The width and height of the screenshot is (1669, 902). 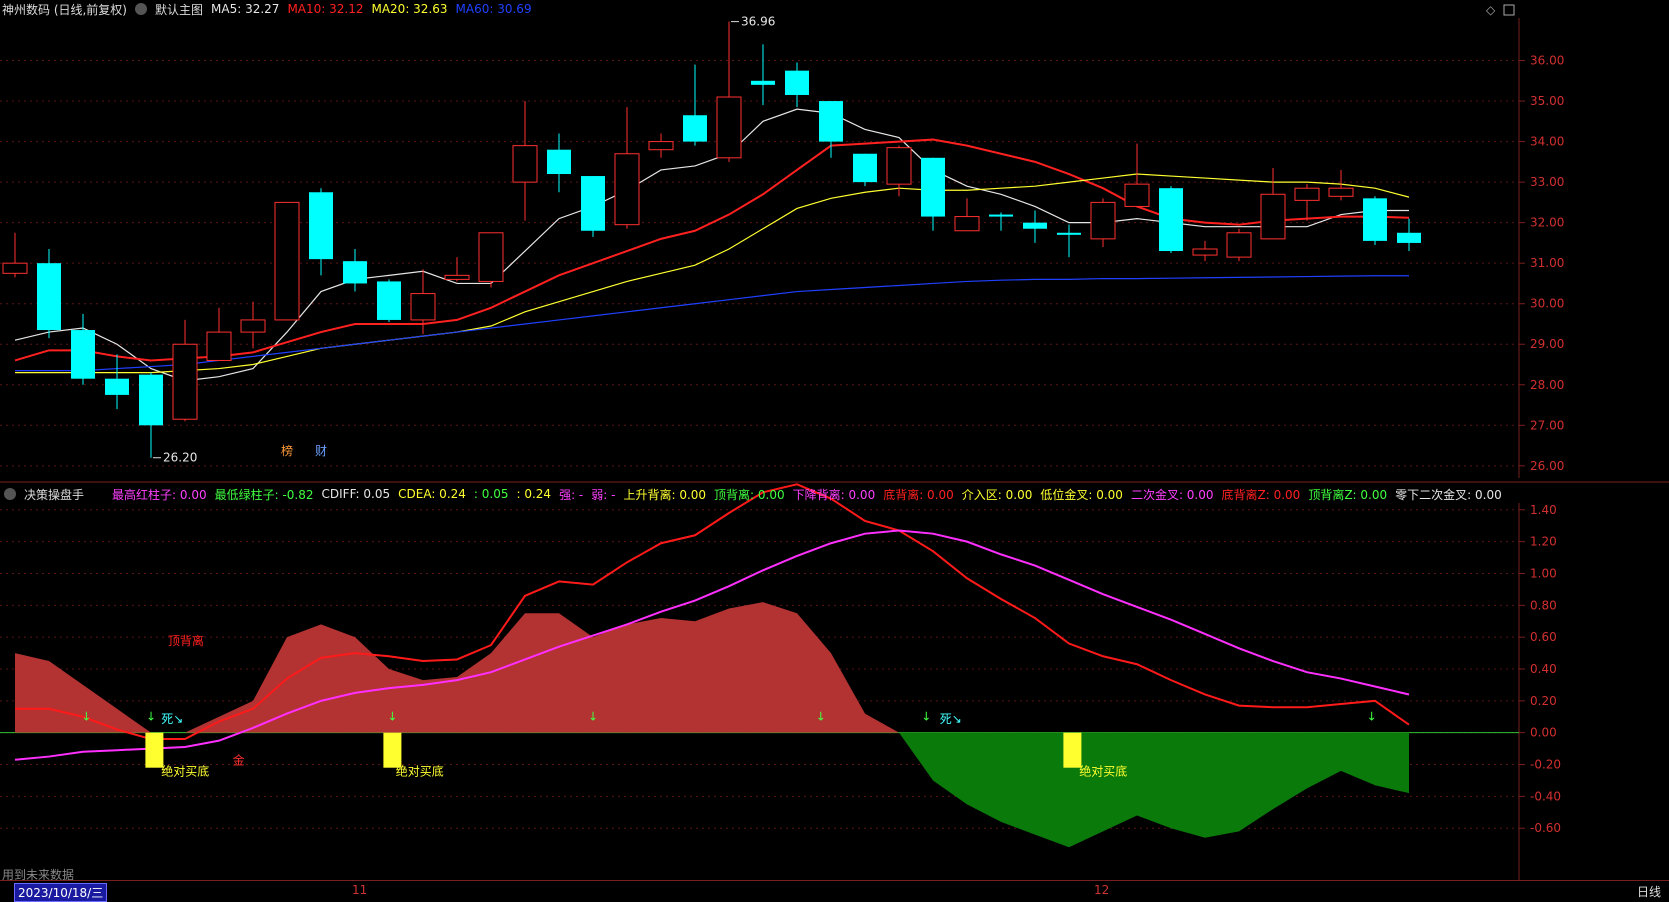 What do you see at coordinates (1543, 605) in the screenshot?
I see `indicator-tick-label: 0.80` at bounding box center [1543, 605].